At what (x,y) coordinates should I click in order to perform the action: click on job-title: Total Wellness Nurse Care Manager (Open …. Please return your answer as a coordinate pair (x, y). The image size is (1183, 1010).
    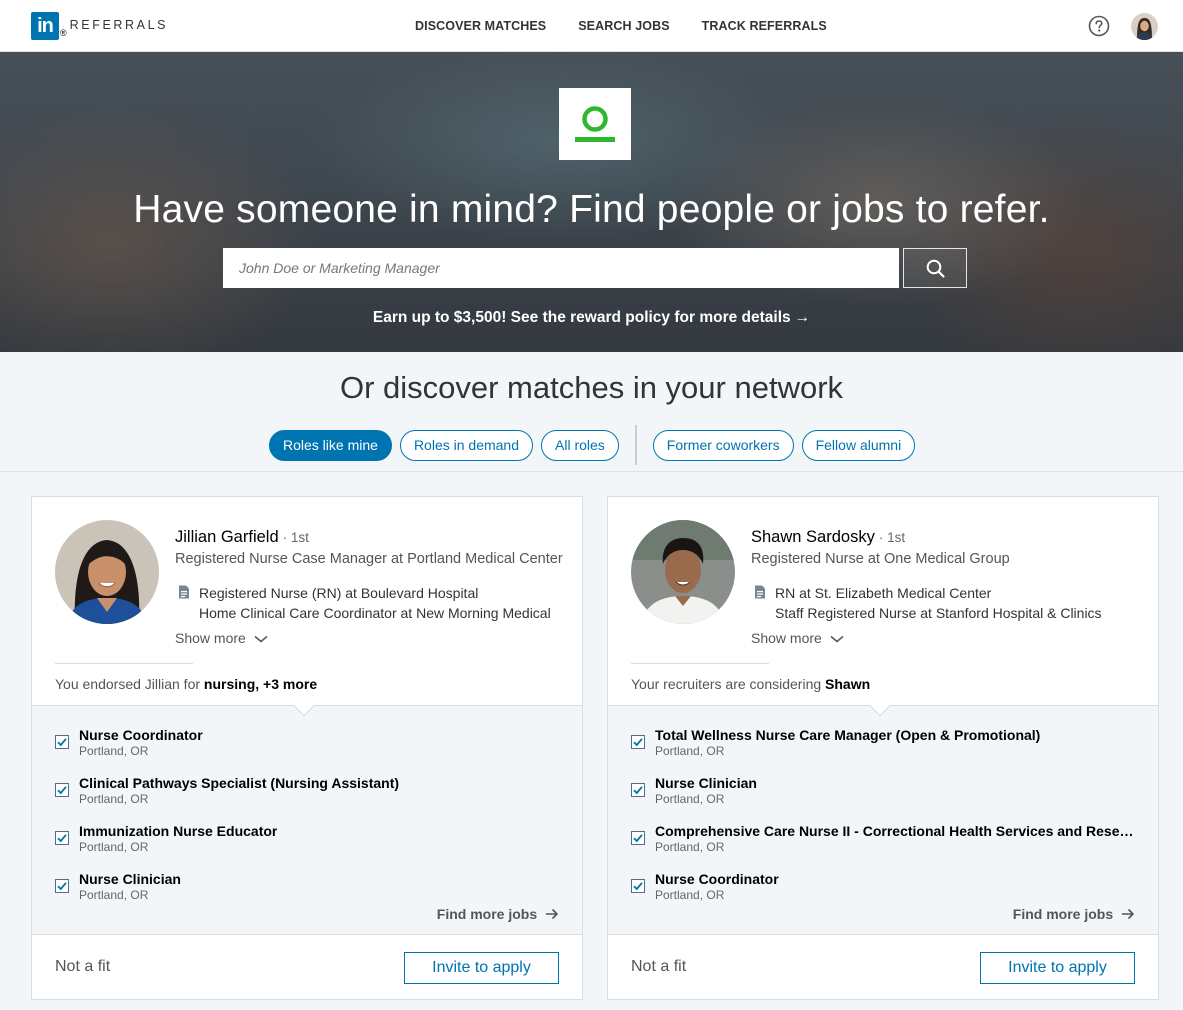
    Looking at the image, I should click on (847, 735).